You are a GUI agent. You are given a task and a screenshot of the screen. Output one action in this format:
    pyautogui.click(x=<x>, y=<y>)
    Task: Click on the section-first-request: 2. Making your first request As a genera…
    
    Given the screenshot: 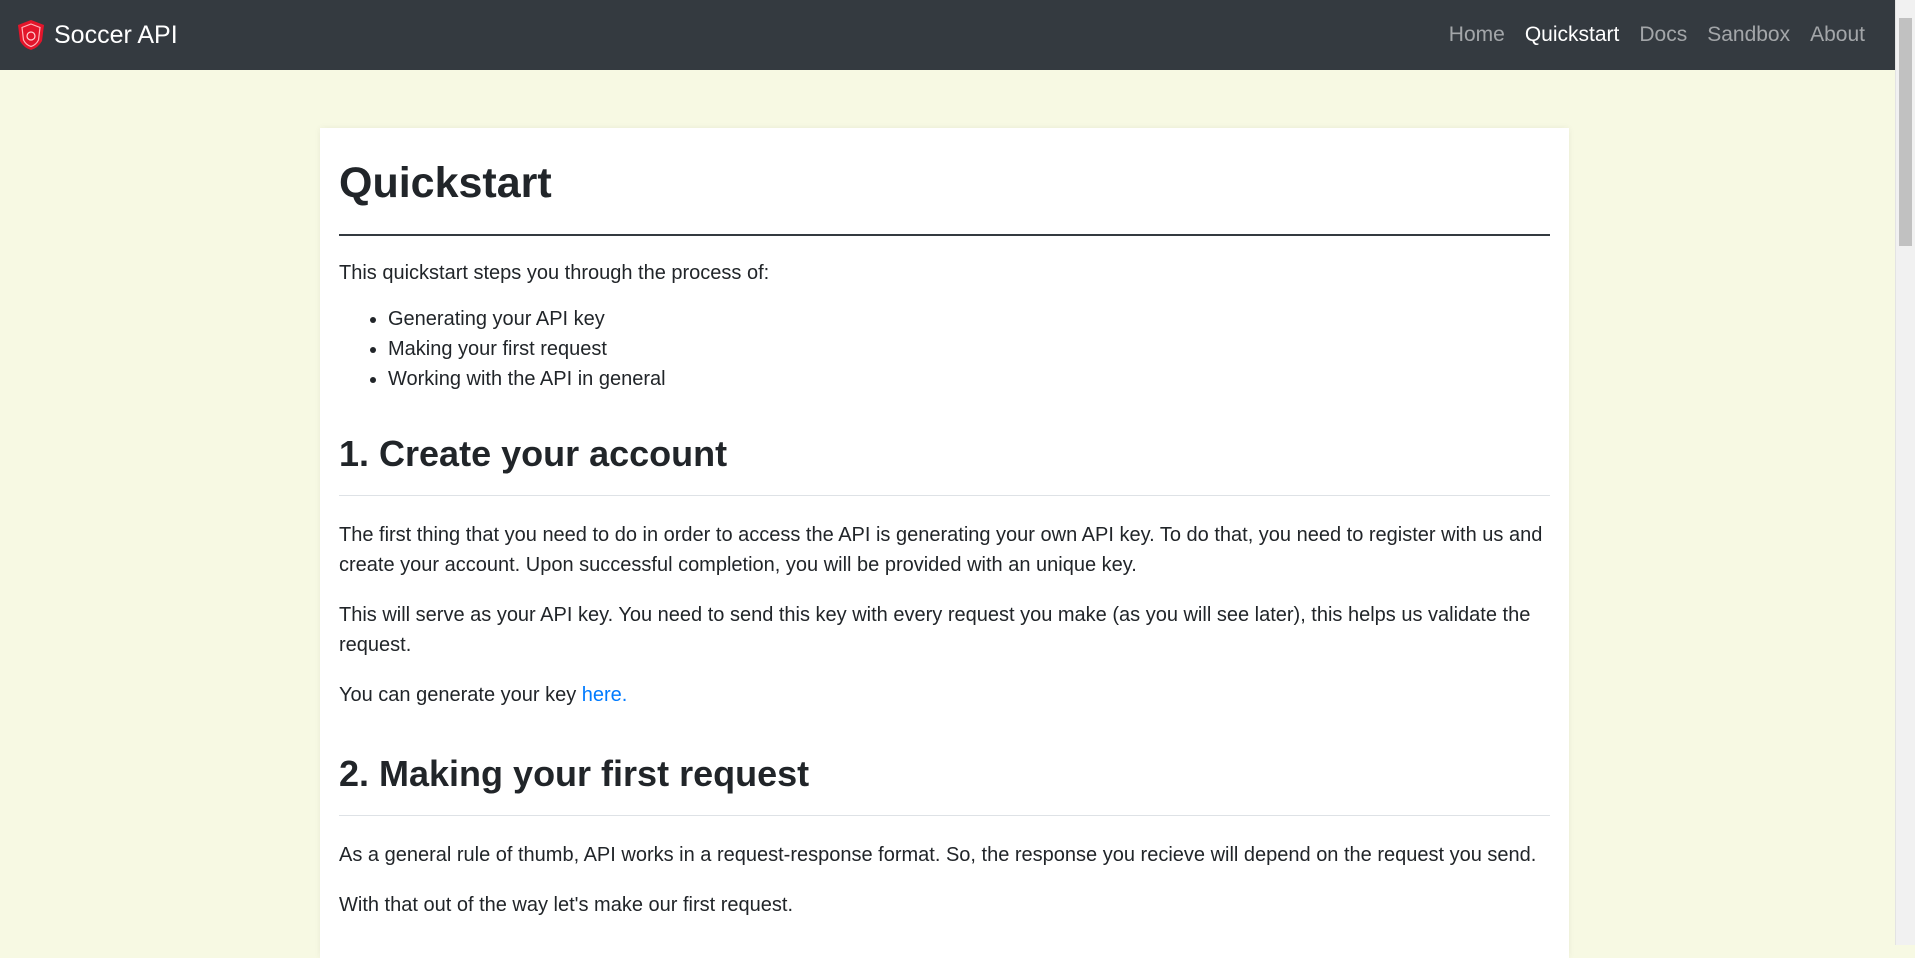 What is the action you would take?
    pyautogui.click(x=944, y=836)
    